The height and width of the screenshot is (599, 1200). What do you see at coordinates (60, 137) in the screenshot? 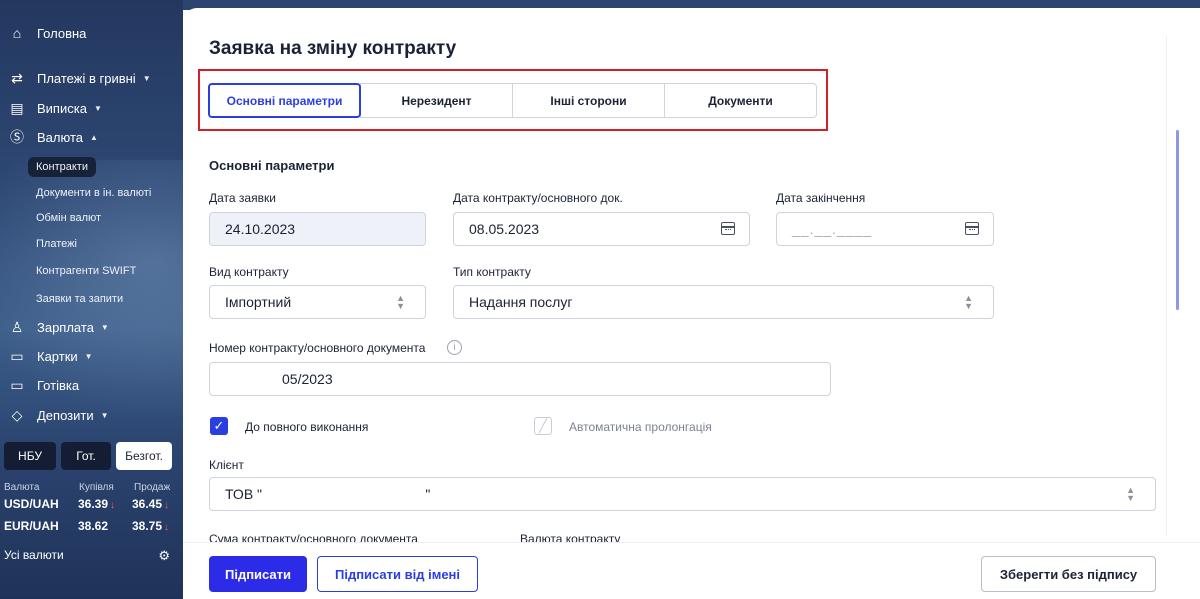
I see `nav-item-label: Валюта` at bounding box center [60, 137].